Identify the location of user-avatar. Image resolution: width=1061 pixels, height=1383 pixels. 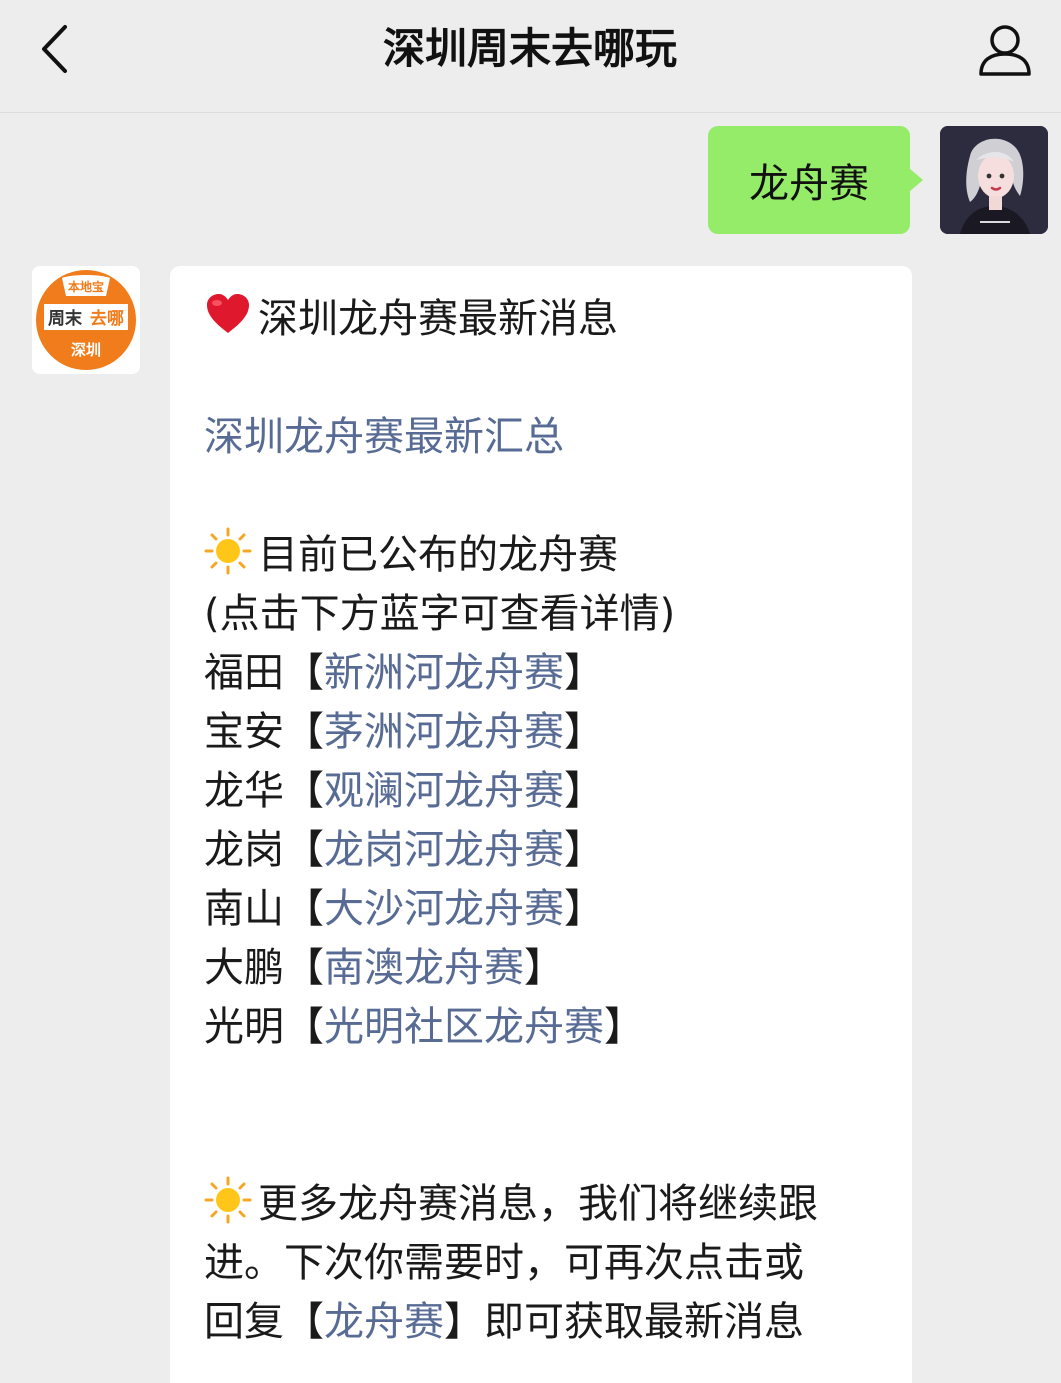
(994, 180).